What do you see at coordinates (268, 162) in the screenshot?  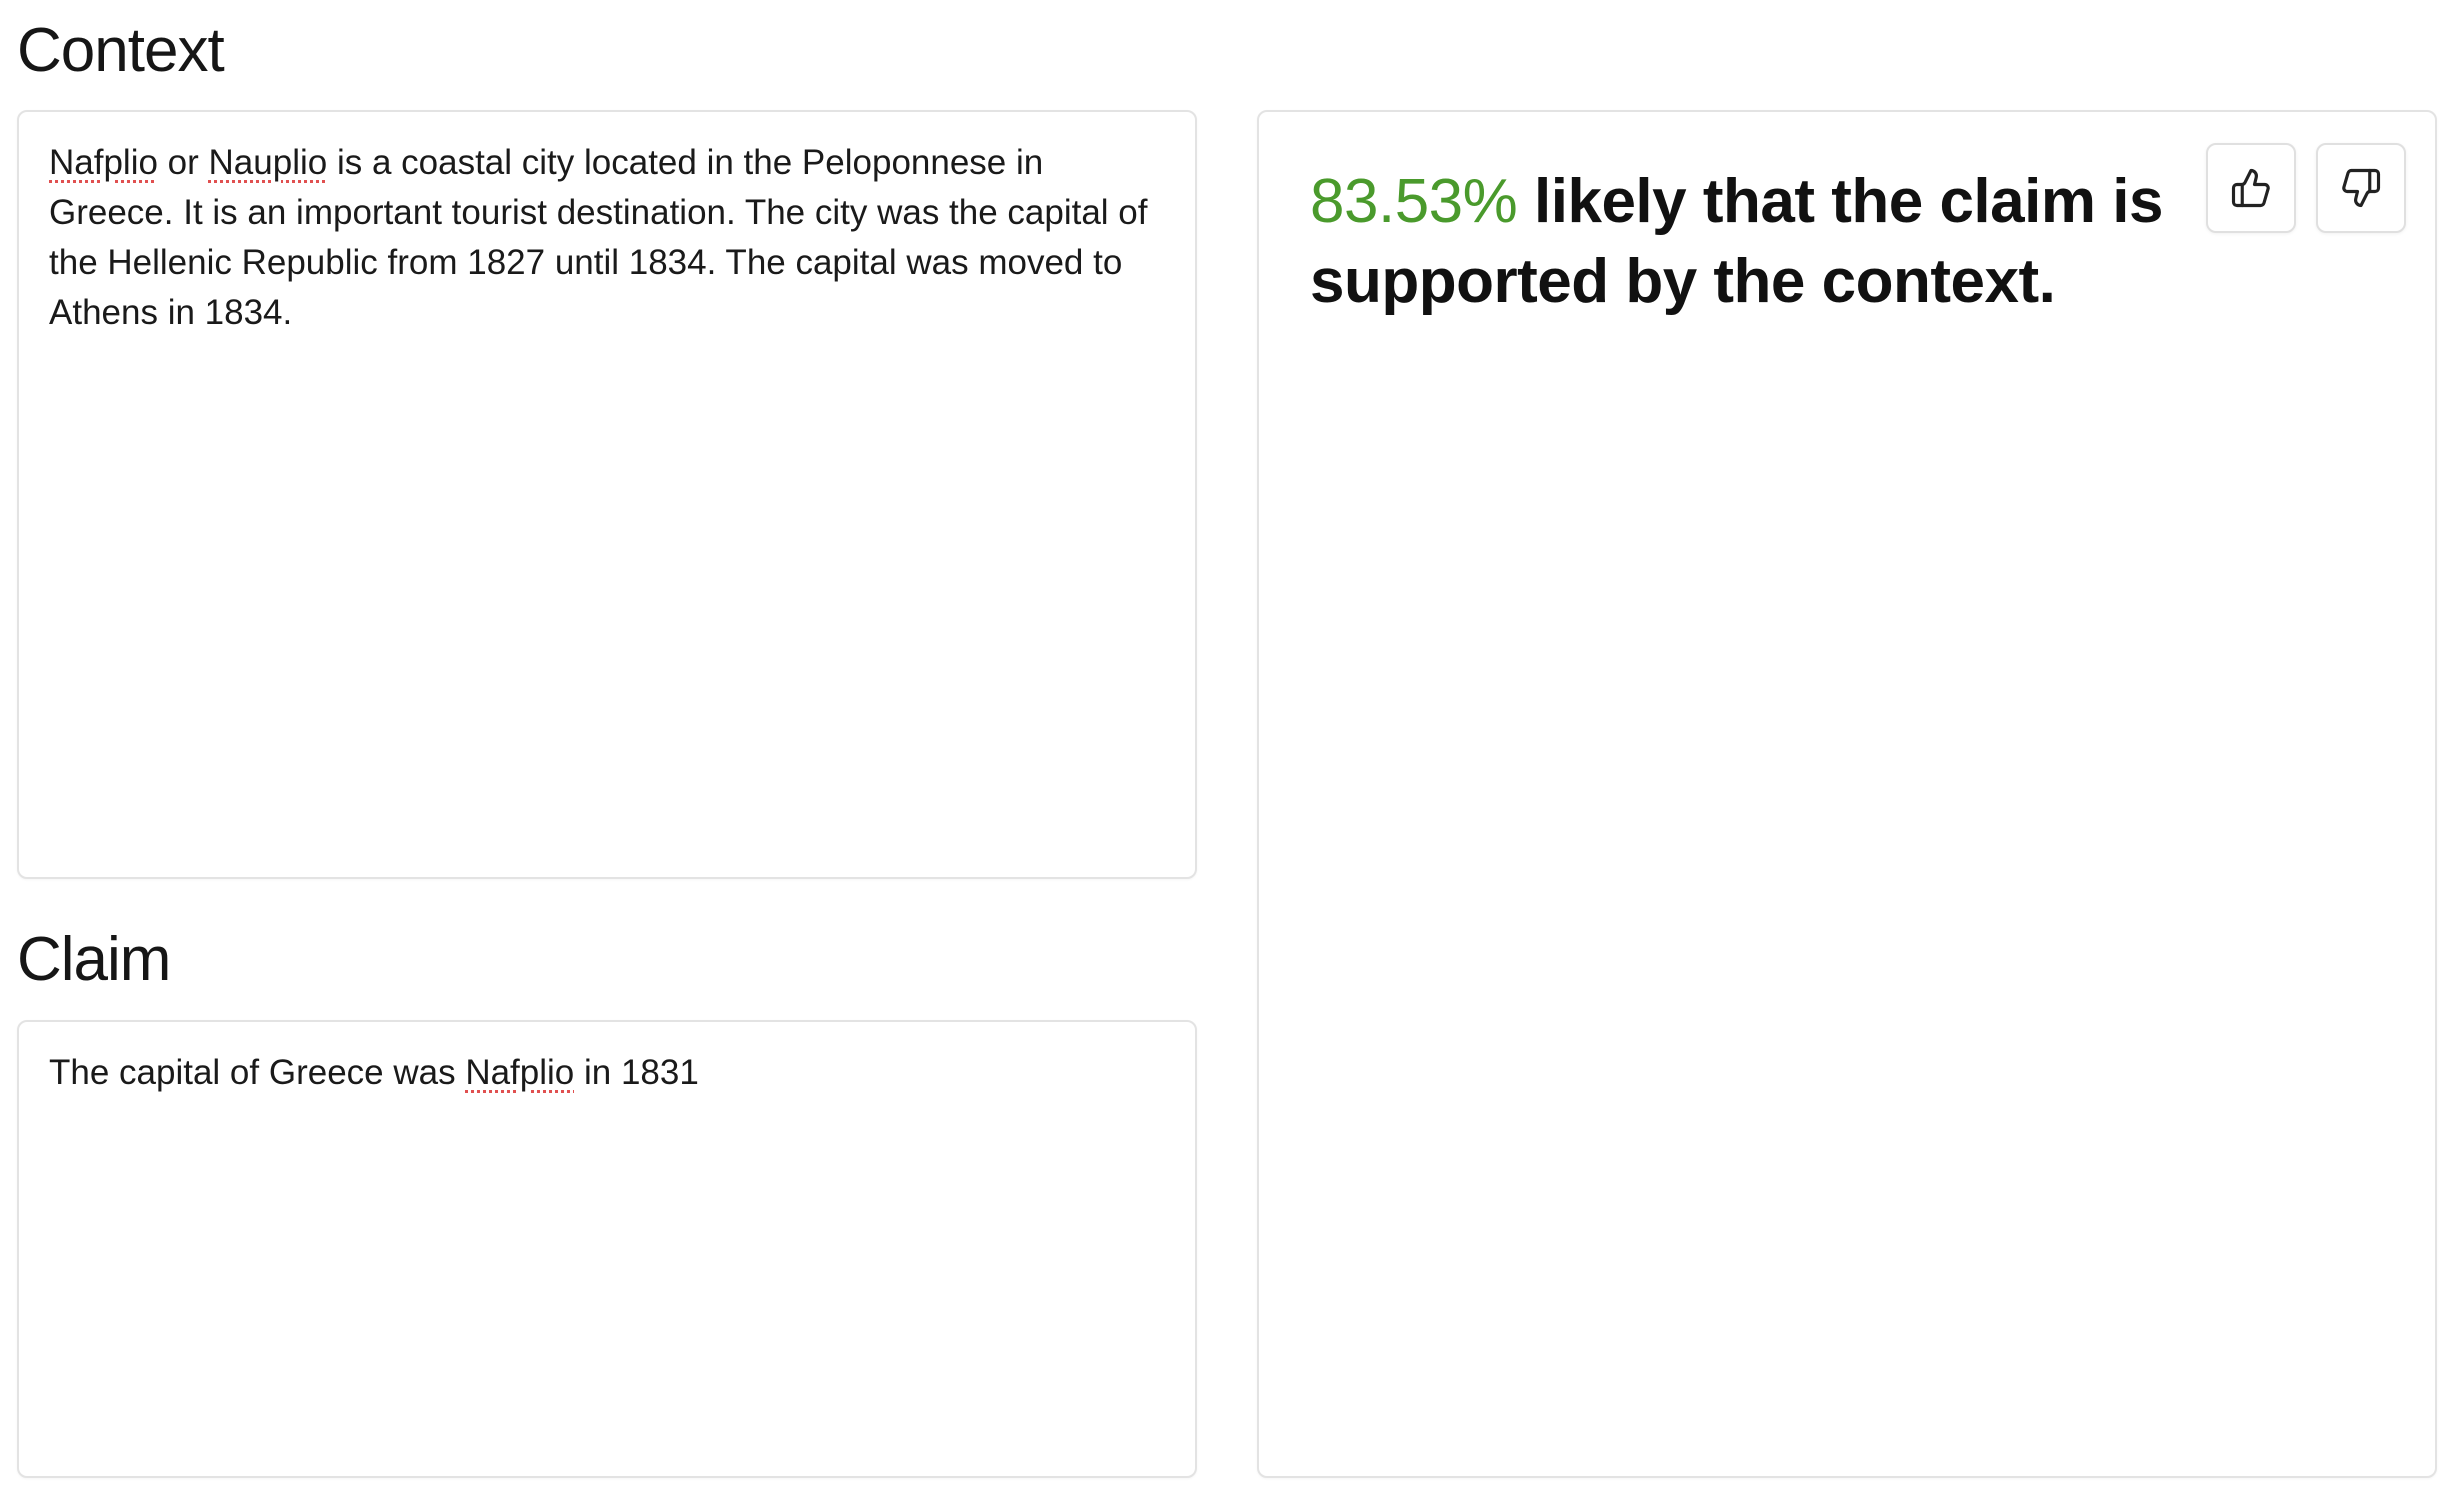 I see `spellcheck-word: Nauplio` at bounding box center [268, 162].